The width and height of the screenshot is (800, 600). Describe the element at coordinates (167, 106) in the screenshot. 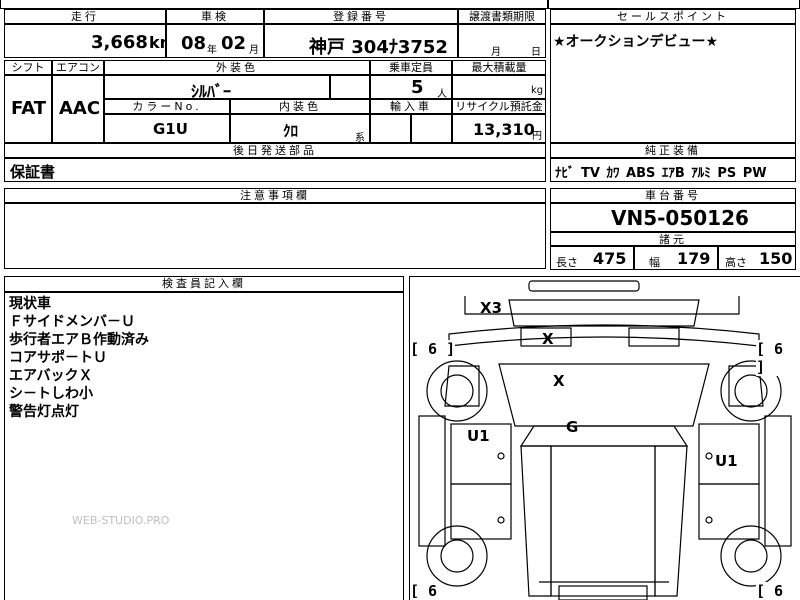

I see `color-no-header: カラーNo.` at that location.